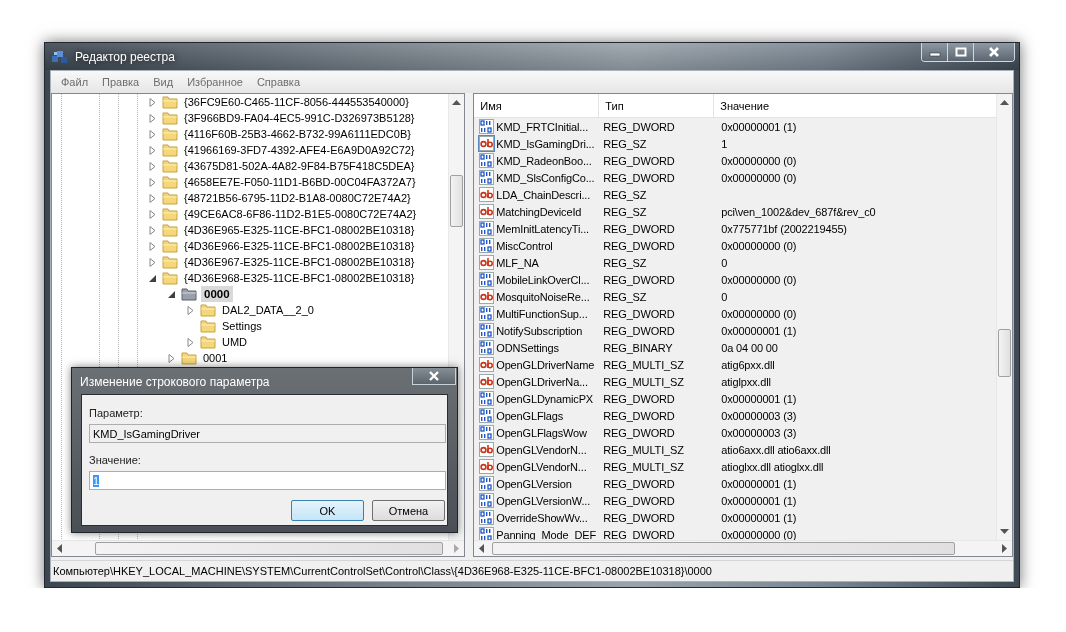 The height and width of the screenshot is (632, 1066). Describe the element at coordinates (299, 246) in the screenshot. I see `tree-item: {4D36E966-E325-11CE-BFC1-08002BE10318}` at that location.